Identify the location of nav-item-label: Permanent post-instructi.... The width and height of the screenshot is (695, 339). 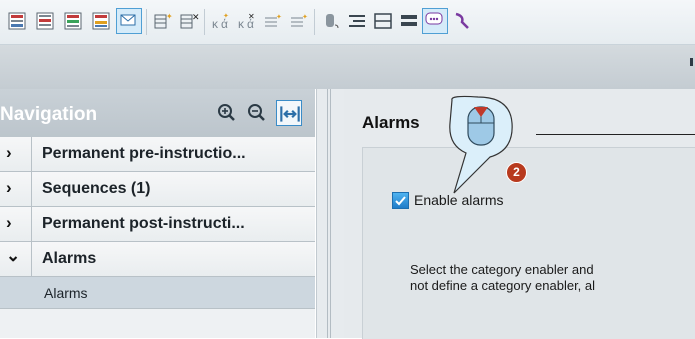
(143, 223).